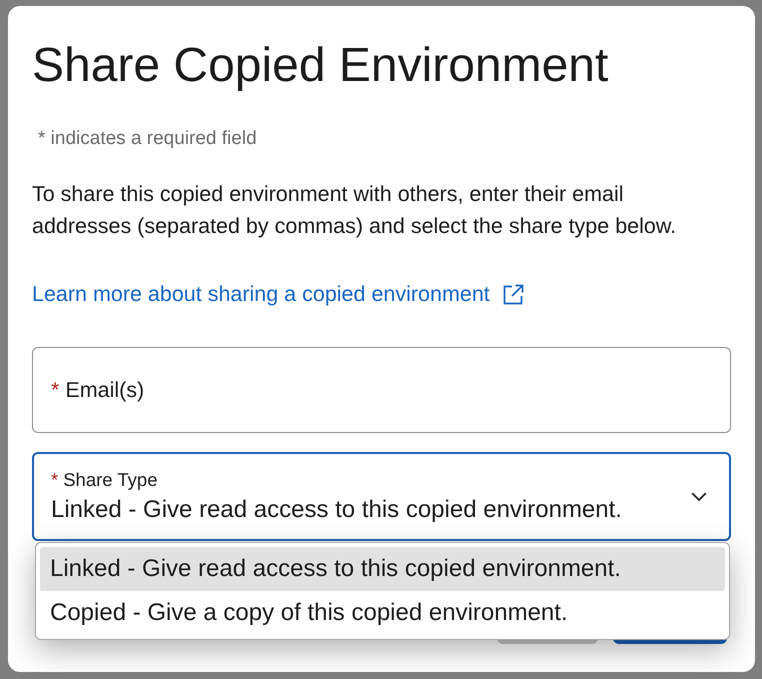 Image resolution: width=762 pixels, height=679 pixels. Describe the element at coordinates (381, 390) in the screenshot. I see `email-field: * Email(s)` at that location.